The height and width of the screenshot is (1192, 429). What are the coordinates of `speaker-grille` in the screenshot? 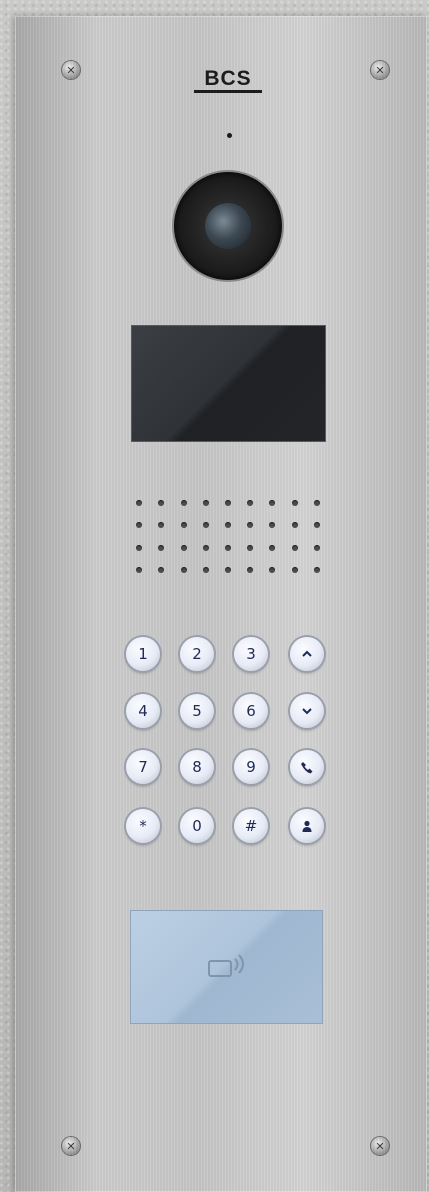 It's located at (228, 540).